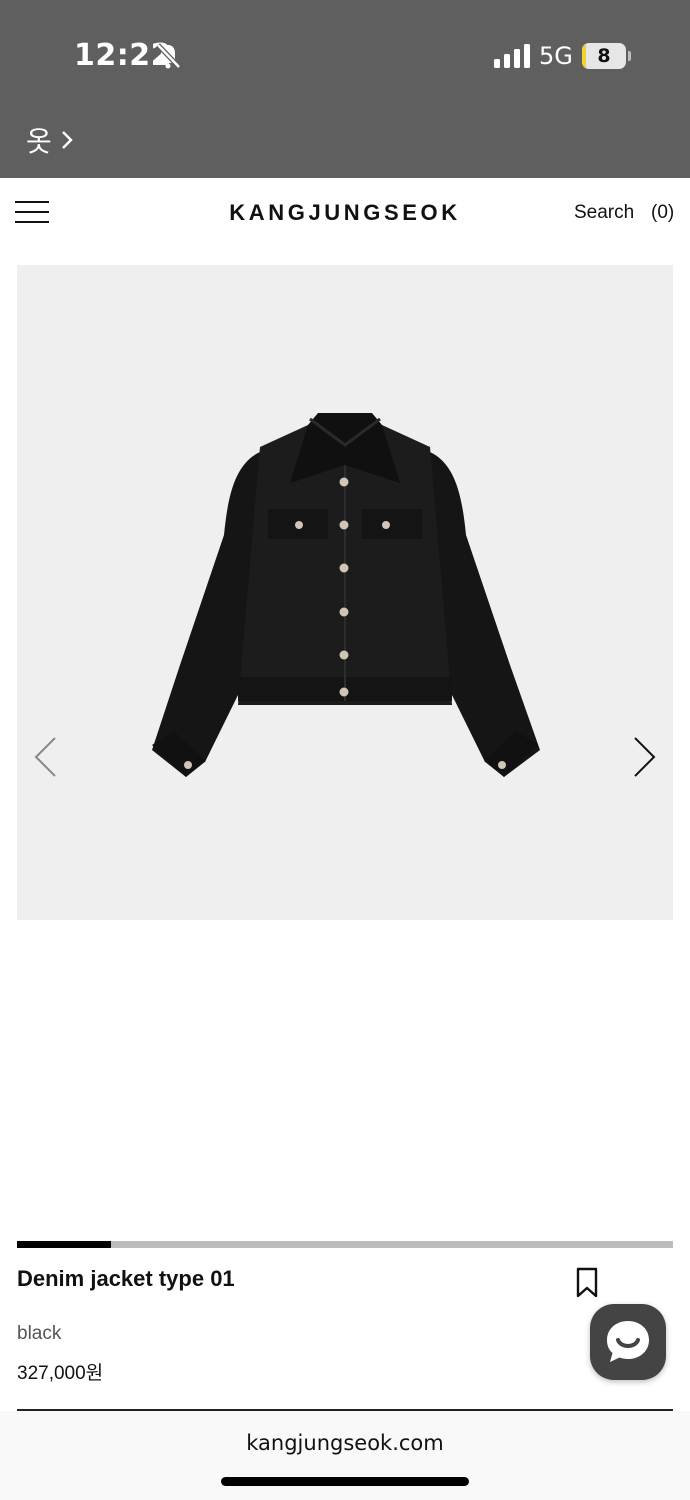  Describe the element at coordinates (345, 1244) in the screenshot. I see `gallery-progress-bar` at that location.